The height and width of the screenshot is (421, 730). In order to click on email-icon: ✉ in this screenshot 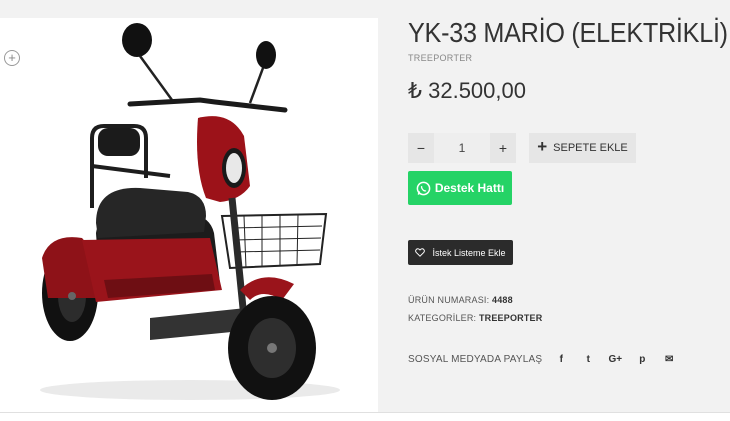, I will do `click(669, 359)`.